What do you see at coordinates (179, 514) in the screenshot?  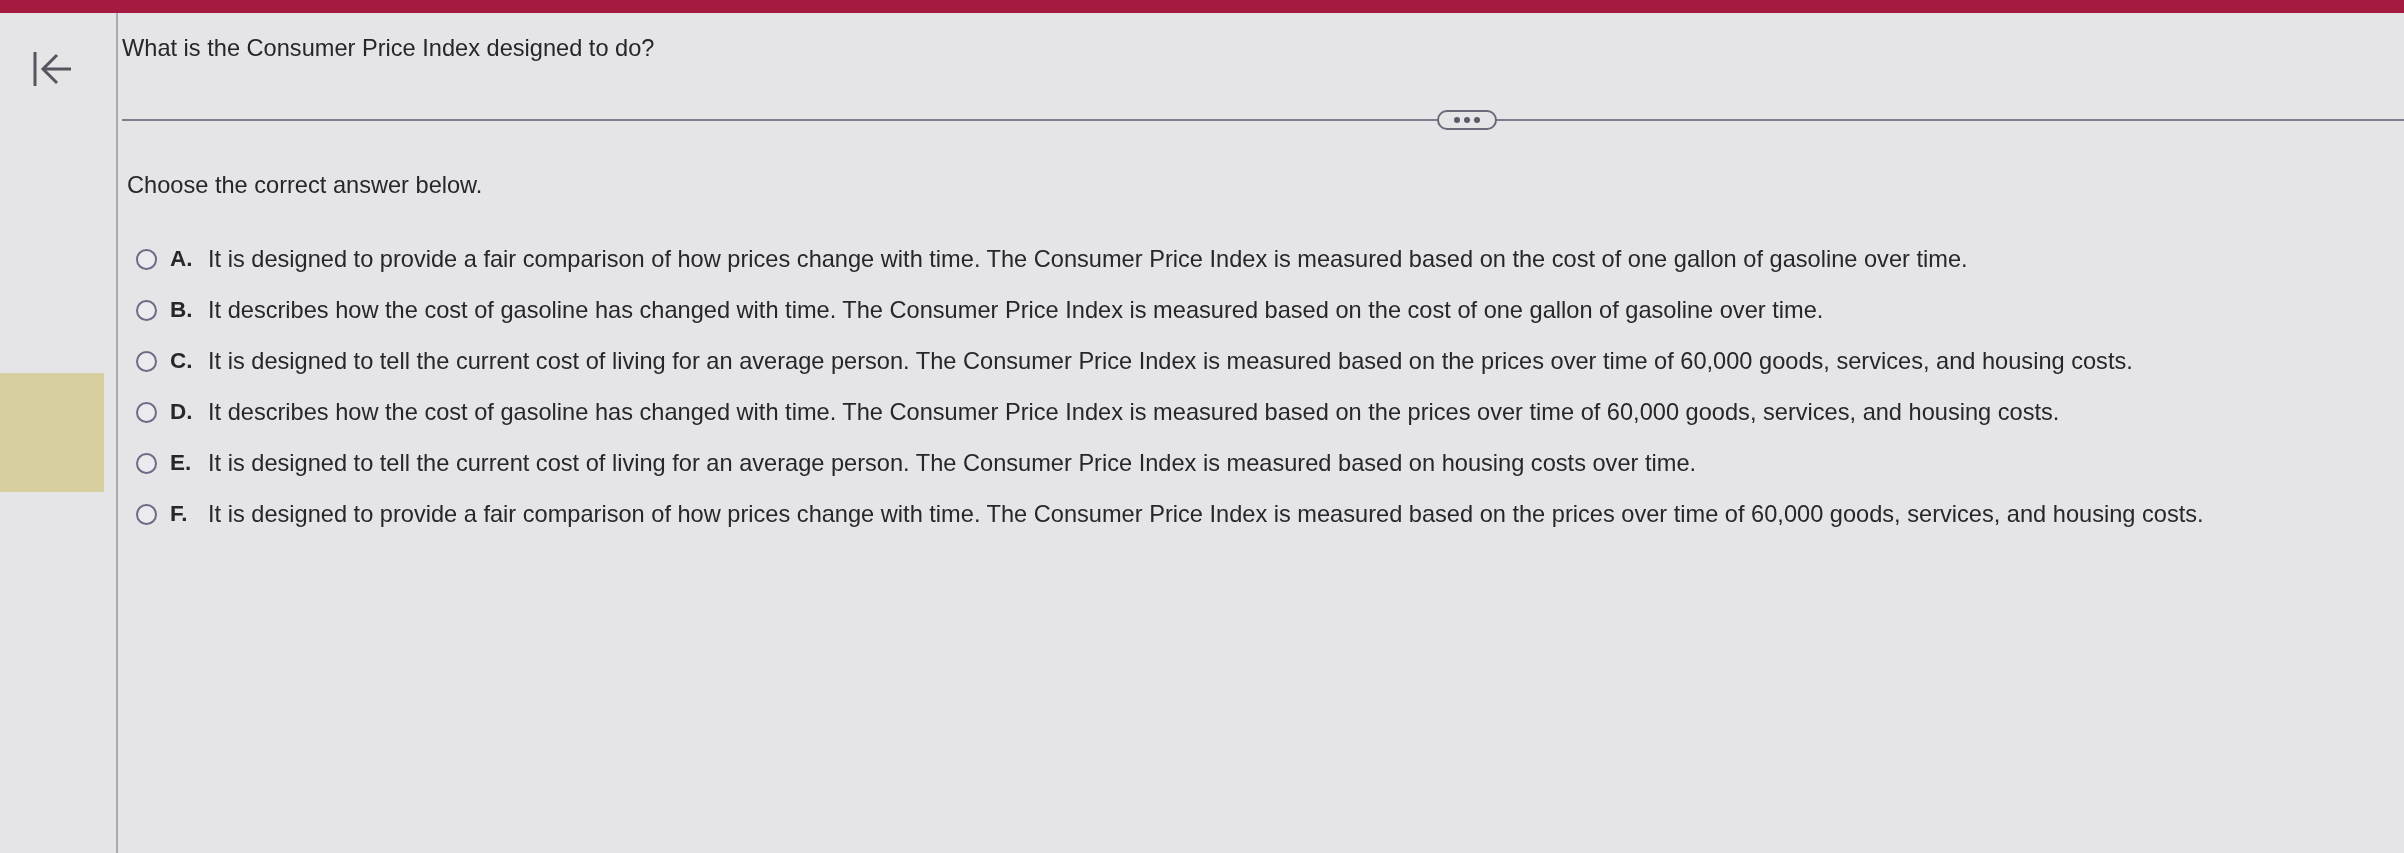 I see `option-letter: F.` at bounding box center [179, 514].